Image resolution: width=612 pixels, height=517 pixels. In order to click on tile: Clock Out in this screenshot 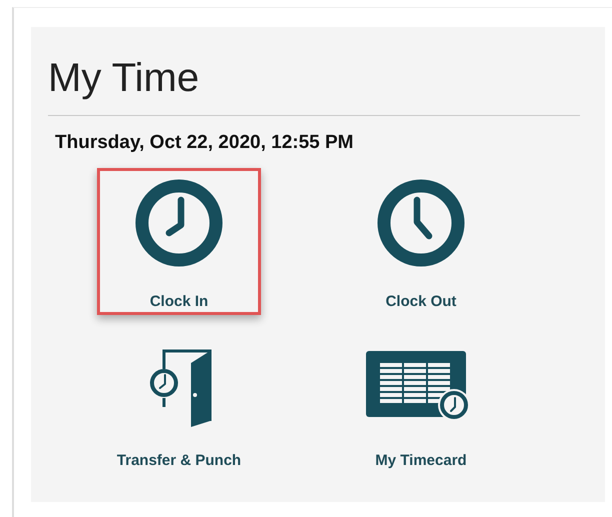, I will do `click(421, 241)`.